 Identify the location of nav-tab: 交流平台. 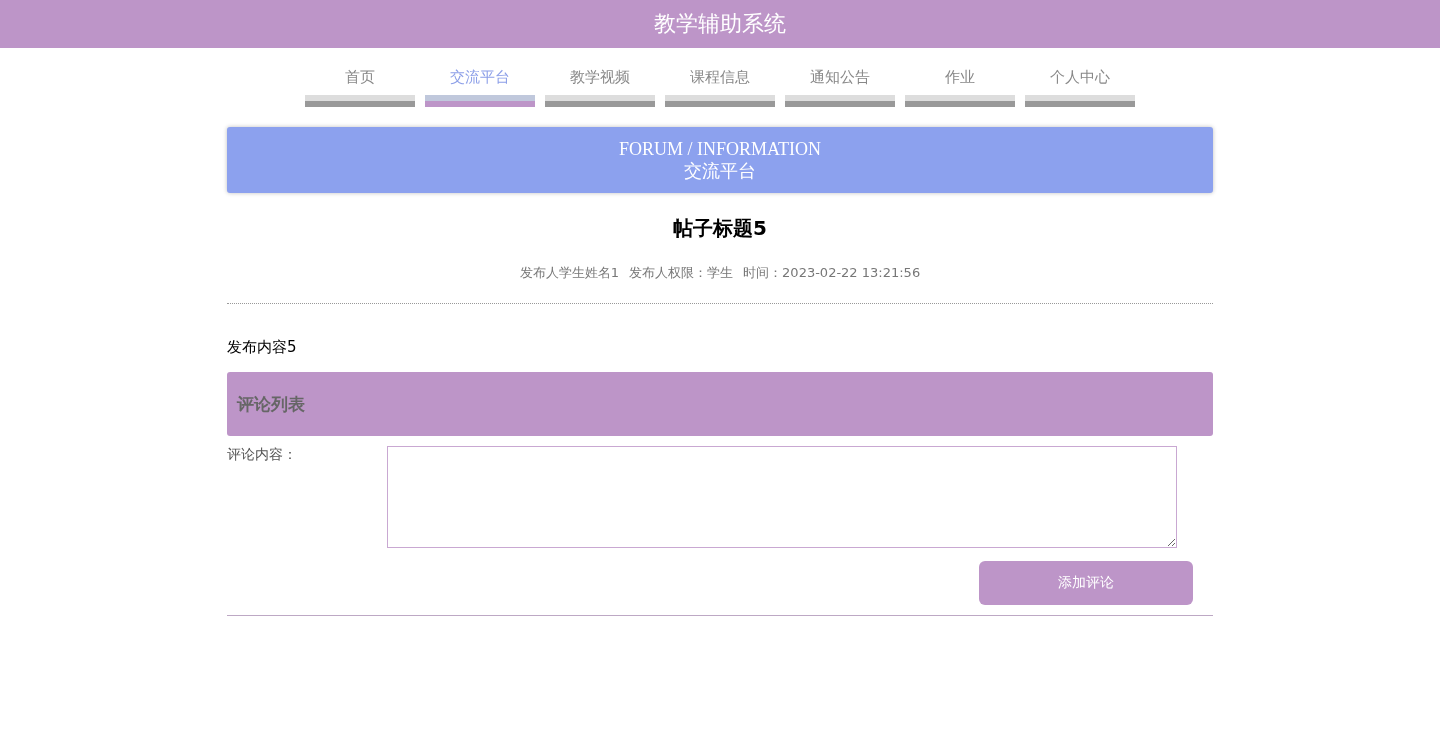
(480, 87).